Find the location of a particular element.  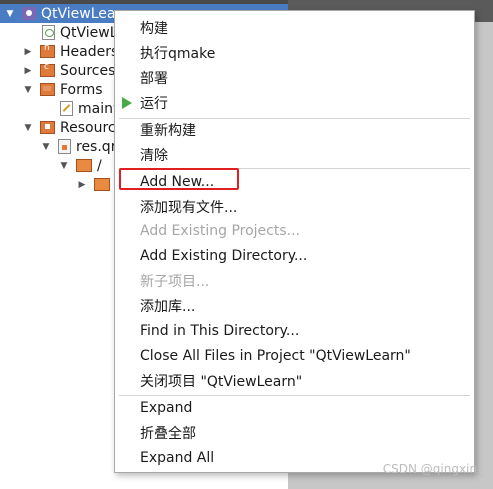

ui-file-icon is located at coordinates (66, 108).